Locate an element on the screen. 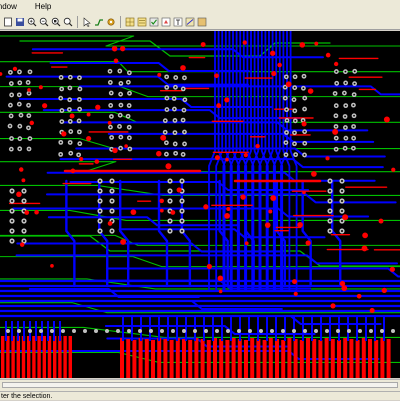  layers-icon is located at coordinates (141, 21).